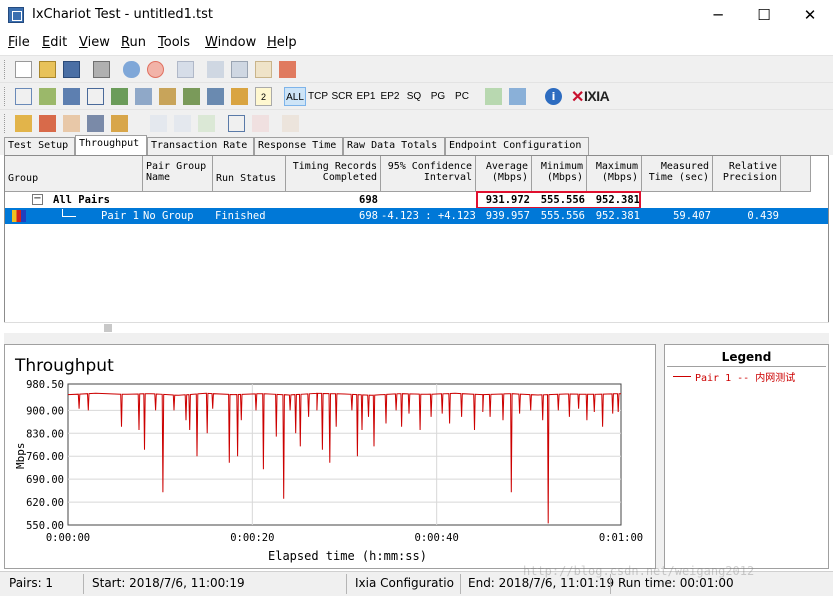 This screenshot has width=833, height=596. I want to click on col-header-group: Group, so click(74, 174).